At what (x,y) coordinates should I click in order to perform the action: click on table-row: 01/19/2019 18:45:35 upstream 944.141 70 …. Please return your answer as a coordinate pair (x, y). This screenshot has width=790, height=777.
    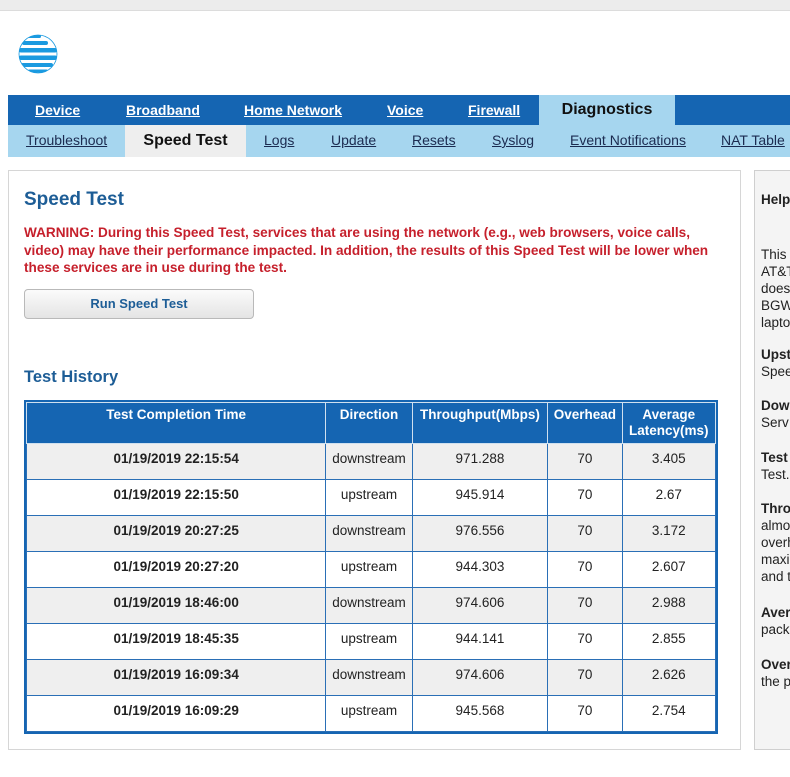
    Looking at the image, I should click on (371, 641).